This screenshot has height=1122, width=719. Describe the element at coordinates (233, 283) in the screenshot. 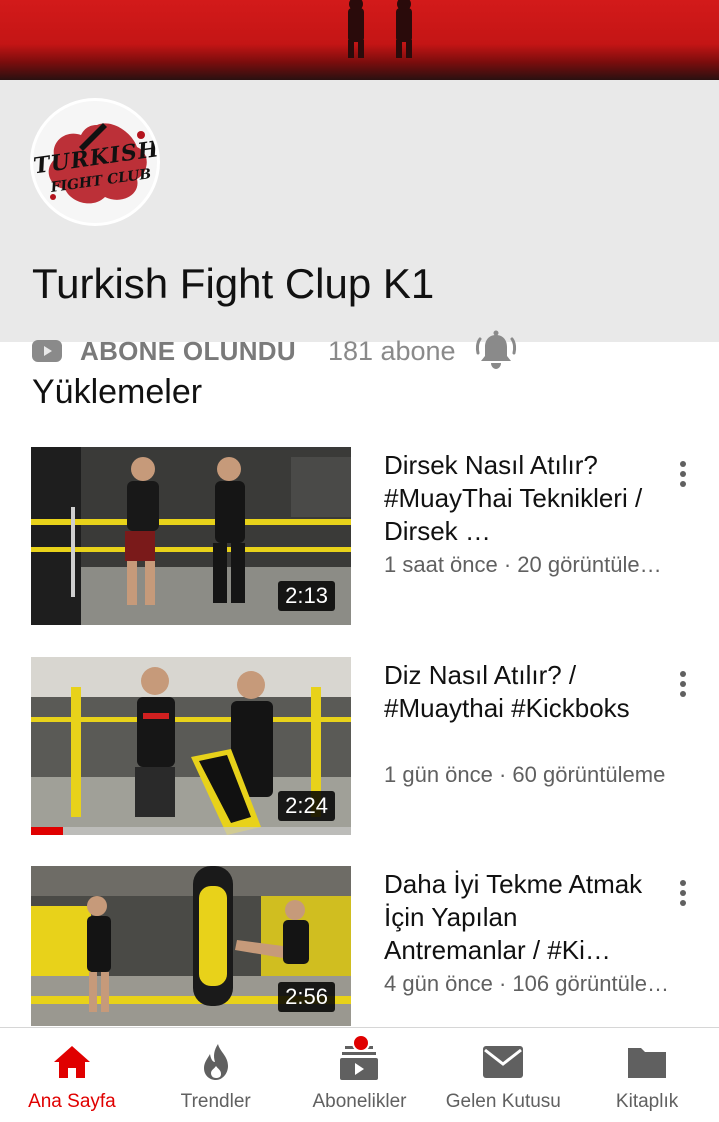

I see `channel-title: Turkish Fight Clup K1` at that location.